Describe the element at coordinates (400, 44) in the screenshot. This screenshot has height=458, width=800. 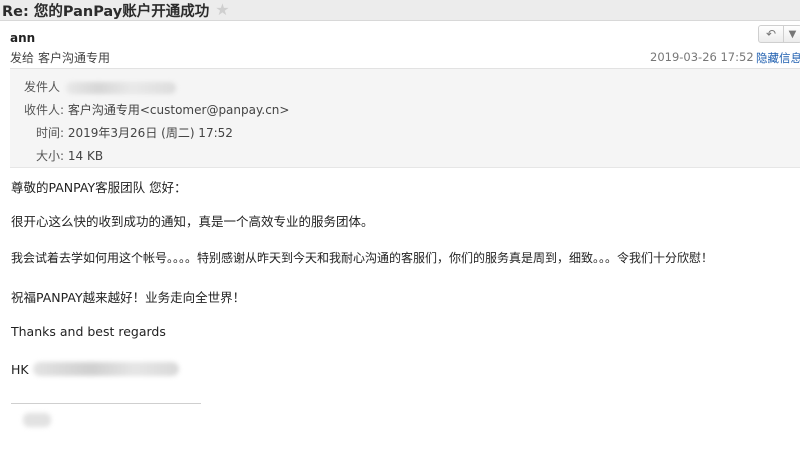
I see `sender-header: ann 发给 客户沟通专用 ↶ ▼ 2019-03-26 17:52 隐藏信息` at that location.